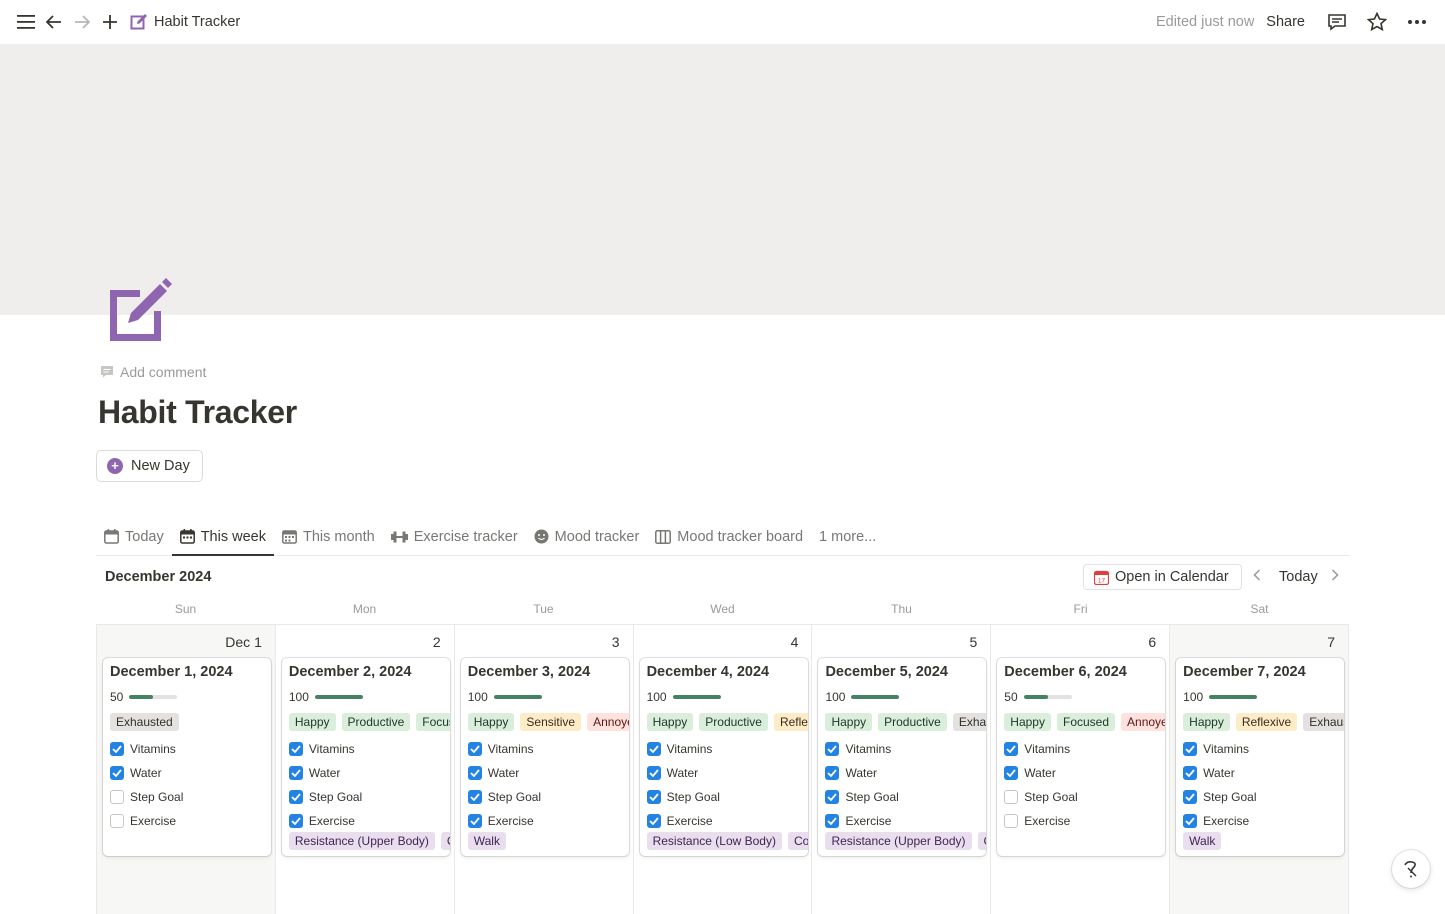 The width and height of the screenshot is (1445, 914). Describe the element at coordinates (436, 642) in the screenshot. I see `day-number: 2` at that location.